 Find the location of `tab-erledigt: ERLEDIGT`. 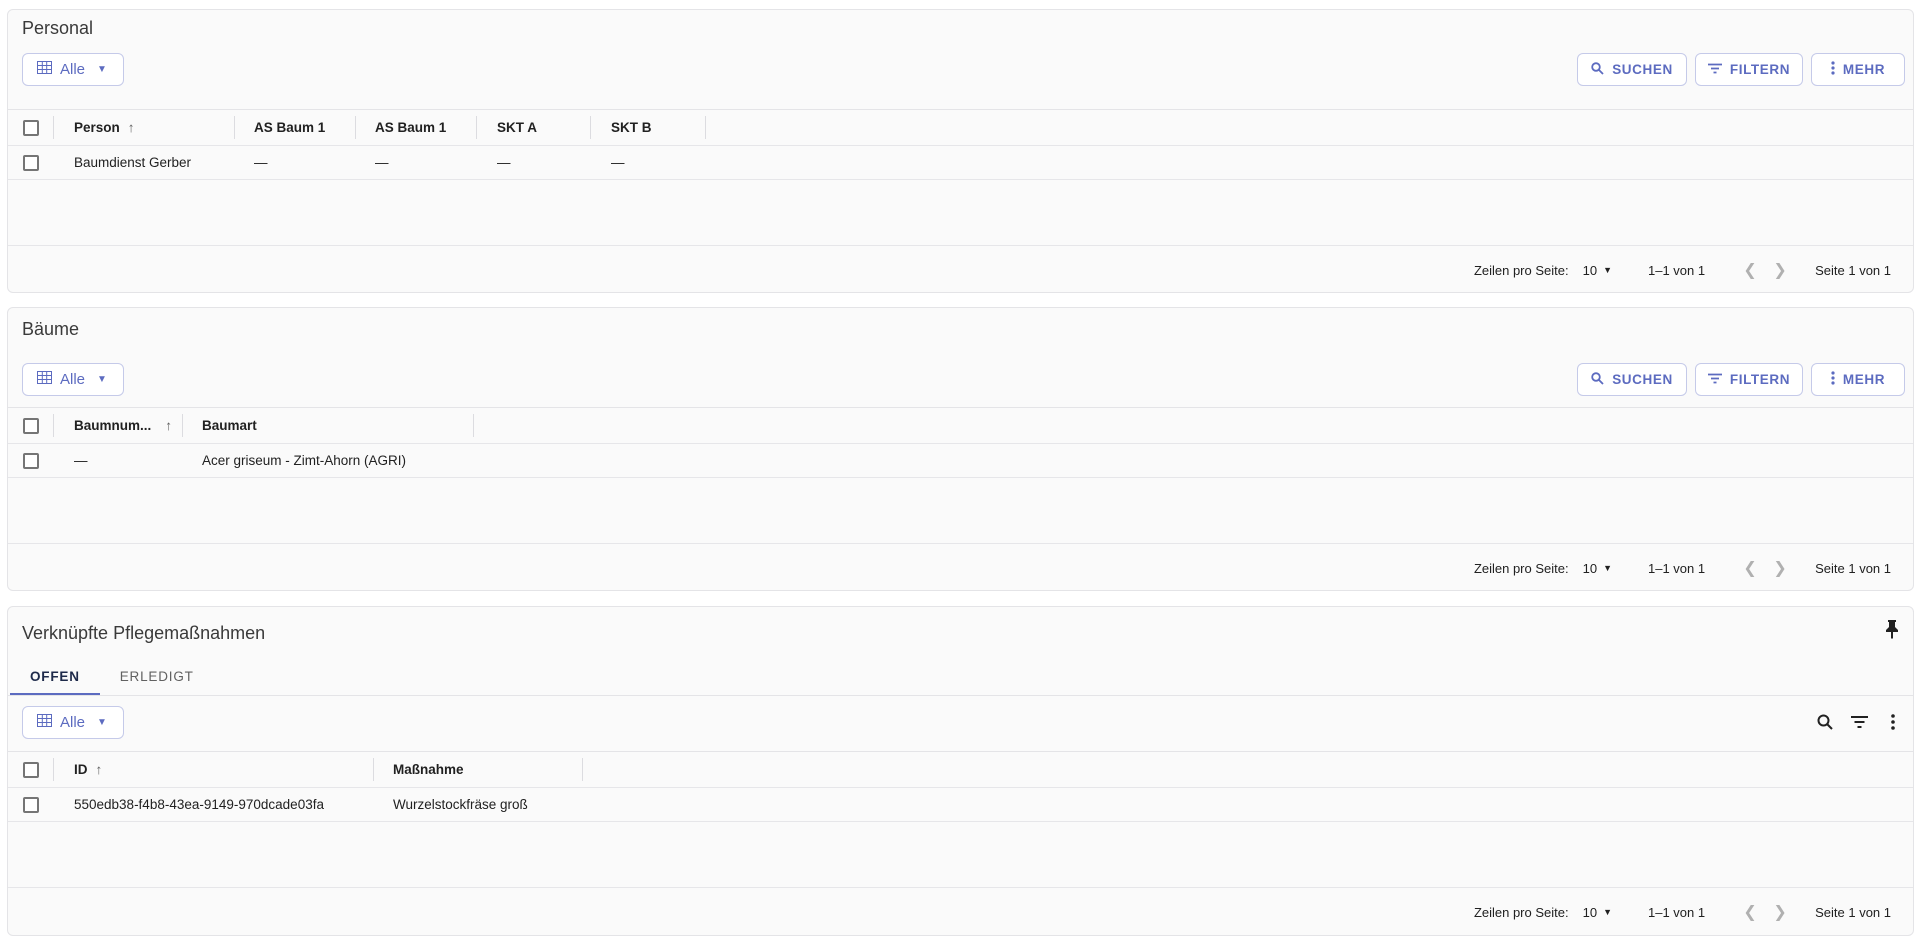

tab-erledigt: ERLEDIGT is located at coordinates (157, 676).